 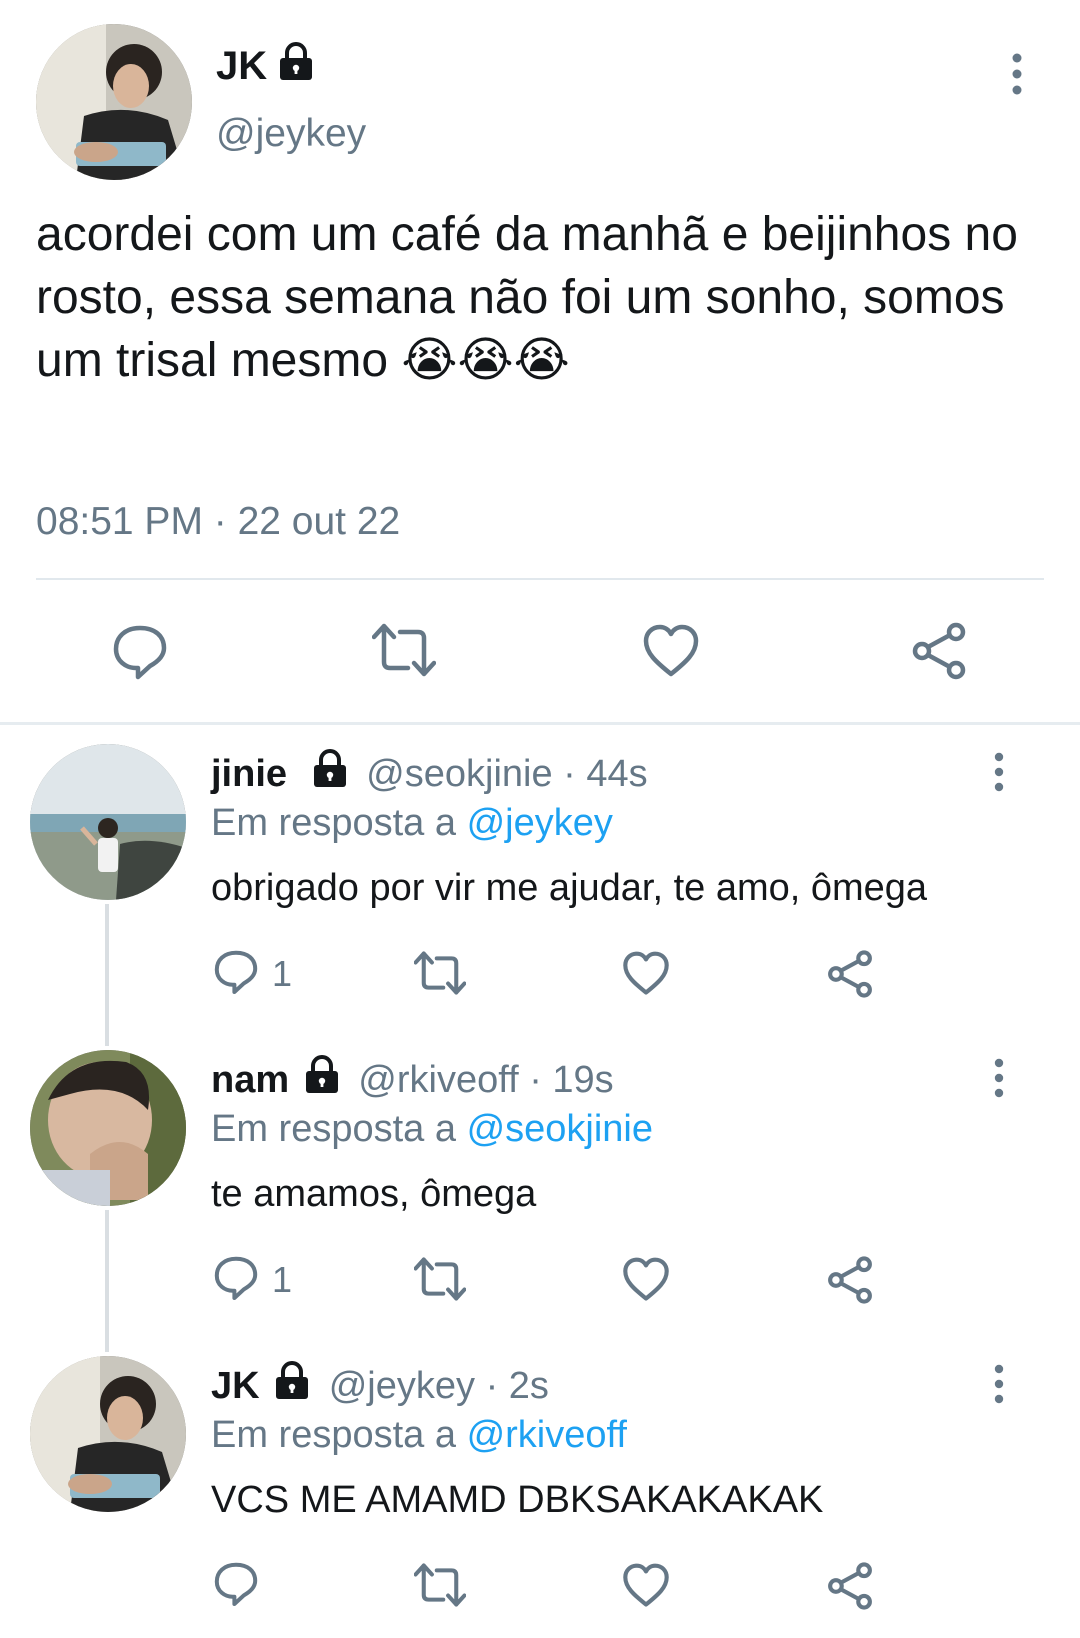 I want to click on avatar-jk-reply, so click(x=108, y=1434).